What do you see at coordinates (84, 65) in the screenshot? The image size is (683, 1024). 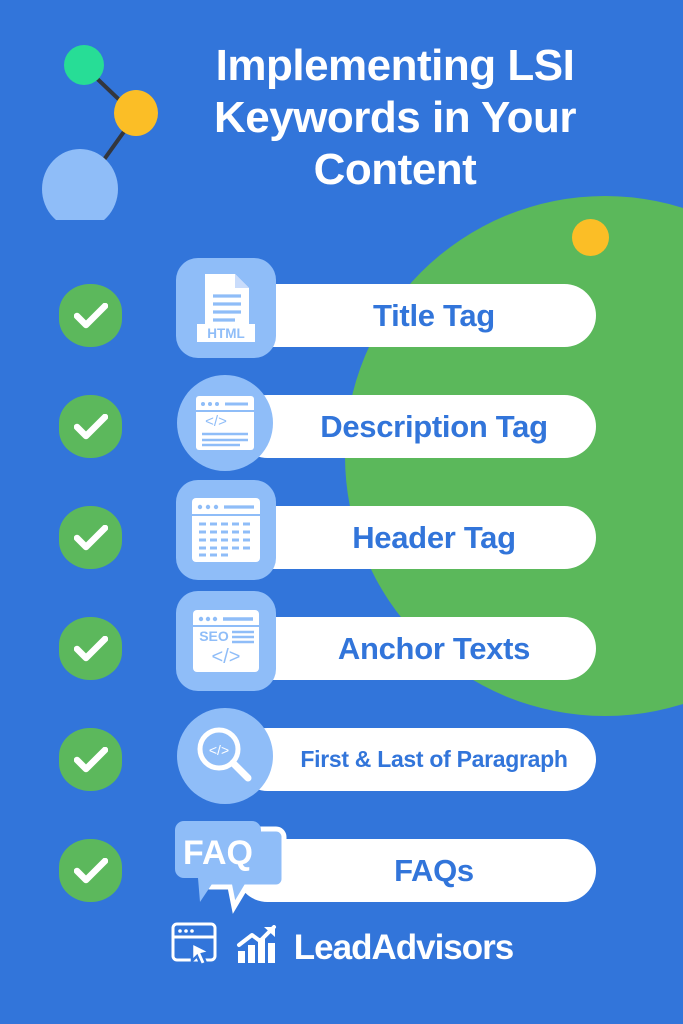 I see `green-node-icon` at bounding box center [84, 65].